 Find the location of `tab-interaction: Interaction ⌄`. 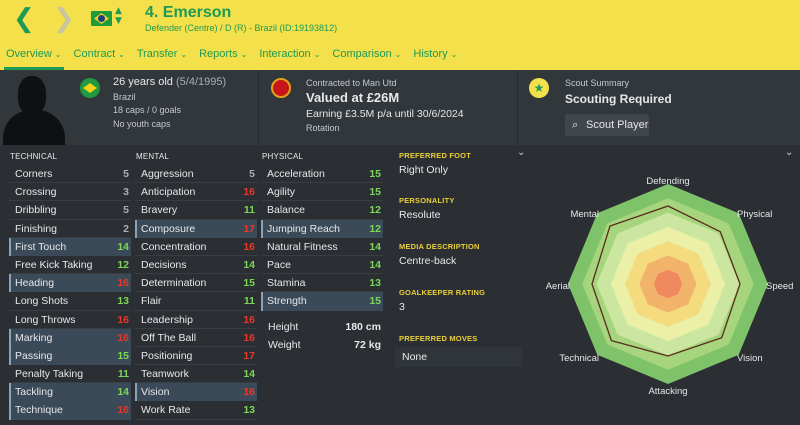

tab-interaction: Interaction ⌄ is located at coordinates (289, 57).